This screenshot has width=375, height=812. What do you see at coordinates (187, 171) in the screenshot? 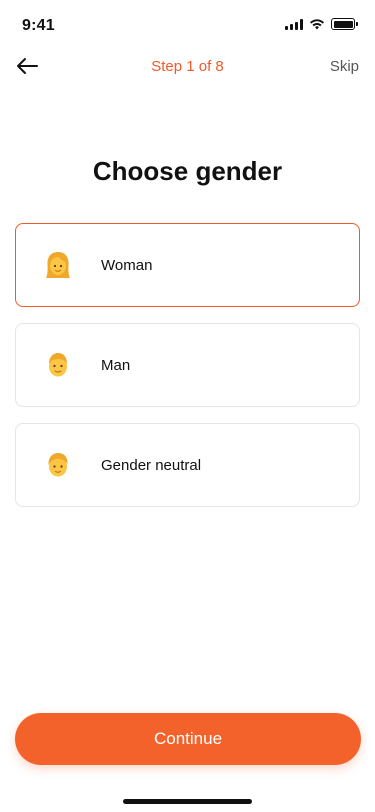
I see `page-title: Choose gender` at bounding box center [187, 171].